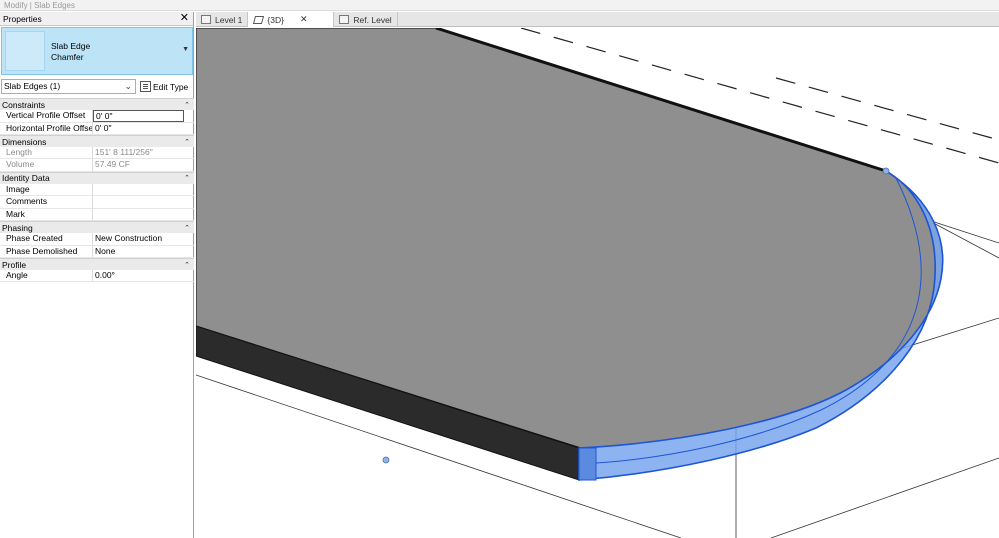 The height and width of the screenshot is (538, 999). I want to click on property-name: Horizontal Profile Offset, so click(46, 128).